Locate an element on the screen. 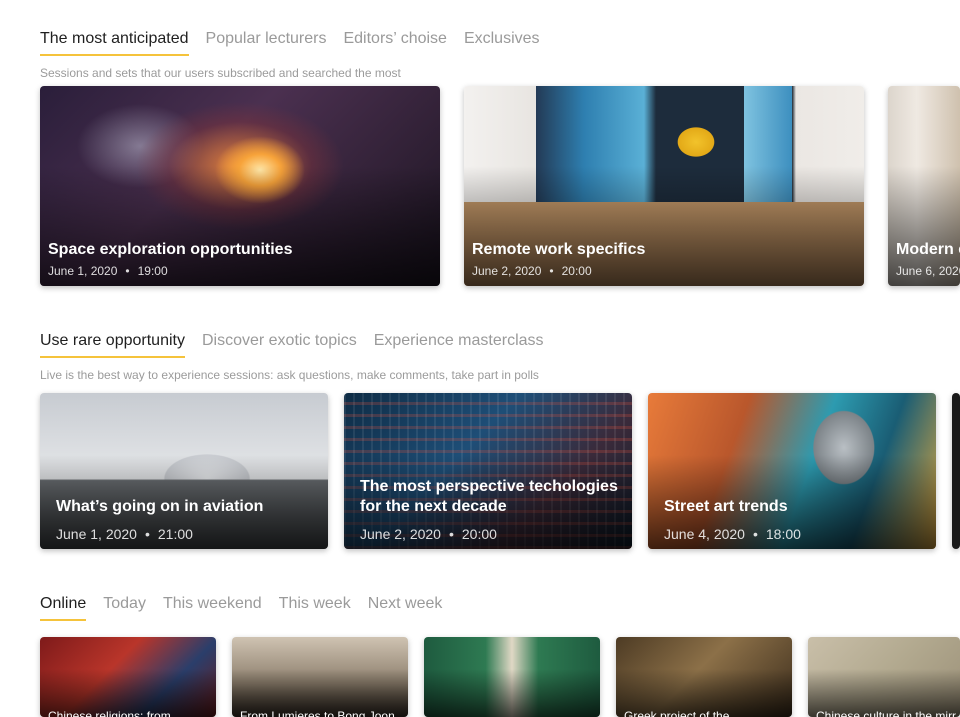 The width and height of the screenshot is (960, 717). session-card-partial: Chinese culture in the mirr is located at coordinates (884, 677).